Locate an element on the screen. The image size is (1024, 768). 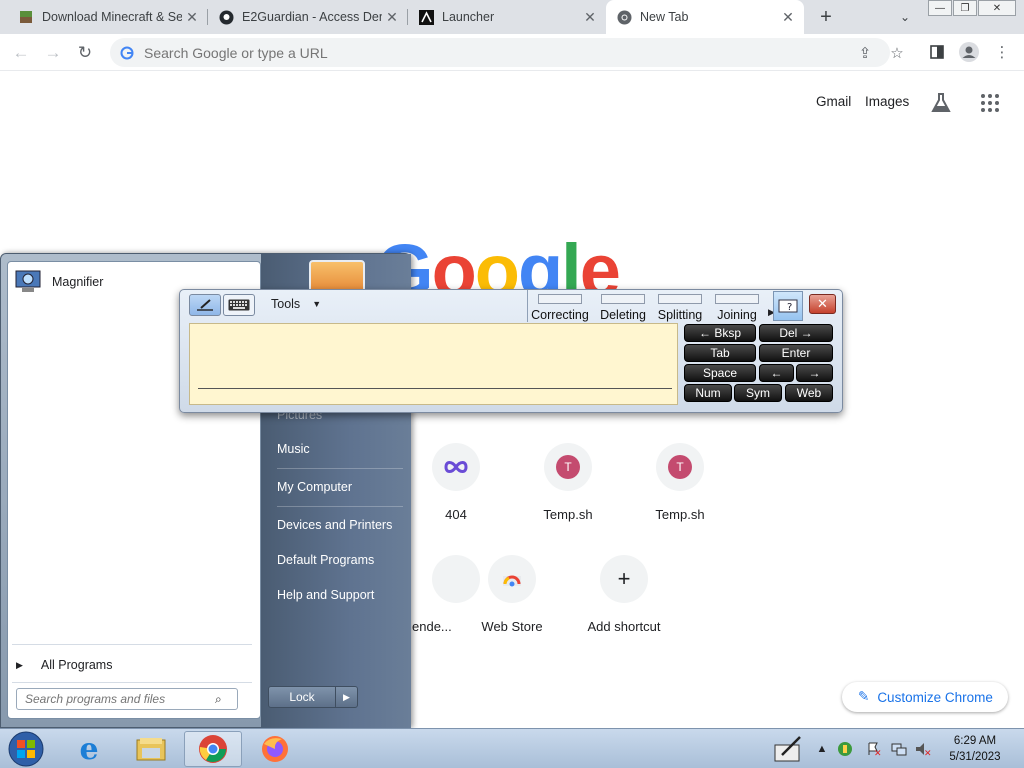
start-search-input is located at coordinates (120, 699).